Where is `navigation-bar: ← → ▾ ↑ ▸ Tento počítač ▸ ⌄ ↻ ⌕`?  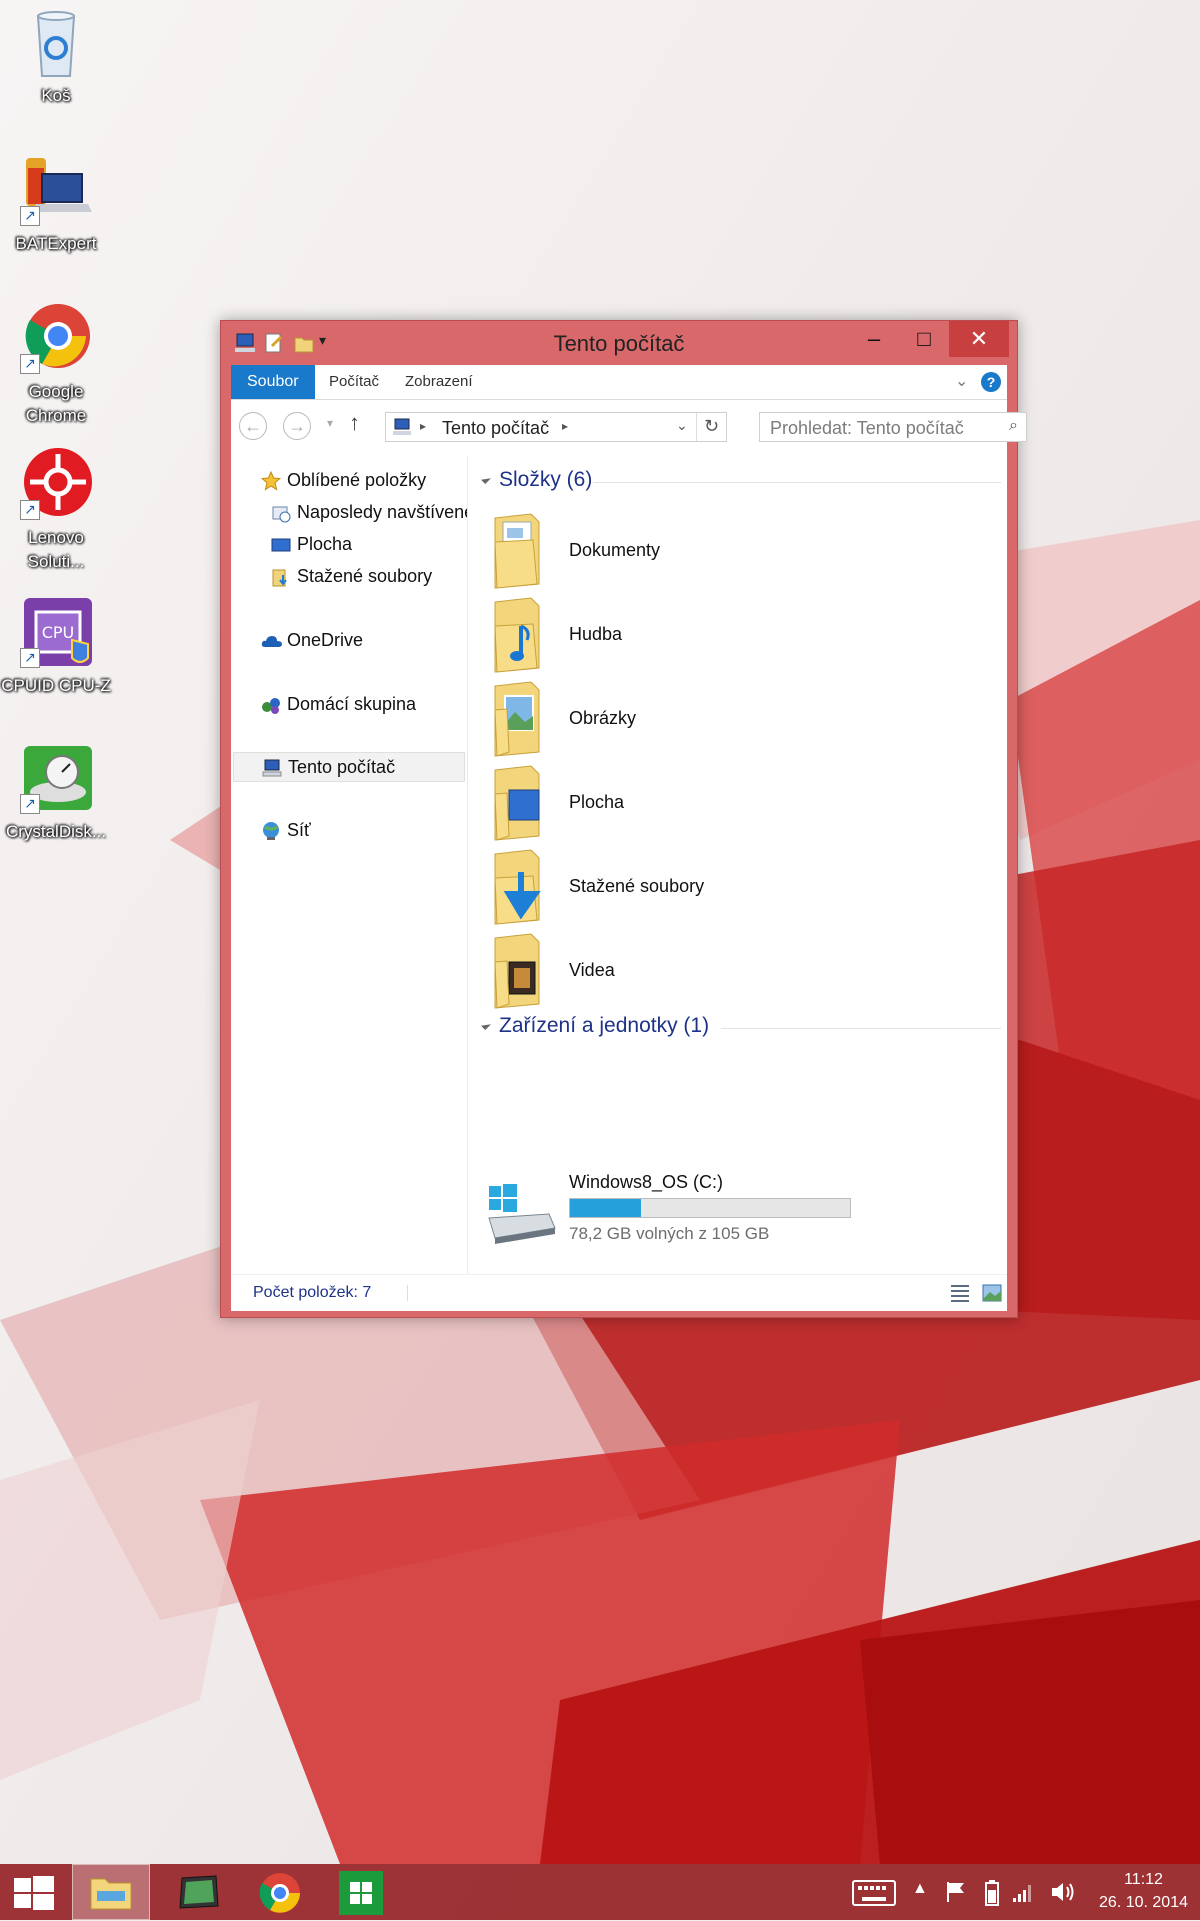 navigation-bar: ← → ▾ ↑ ▸ Tento počítač ▸ ⌄ ↻ ⌕ is located at coordinates (629, 428).